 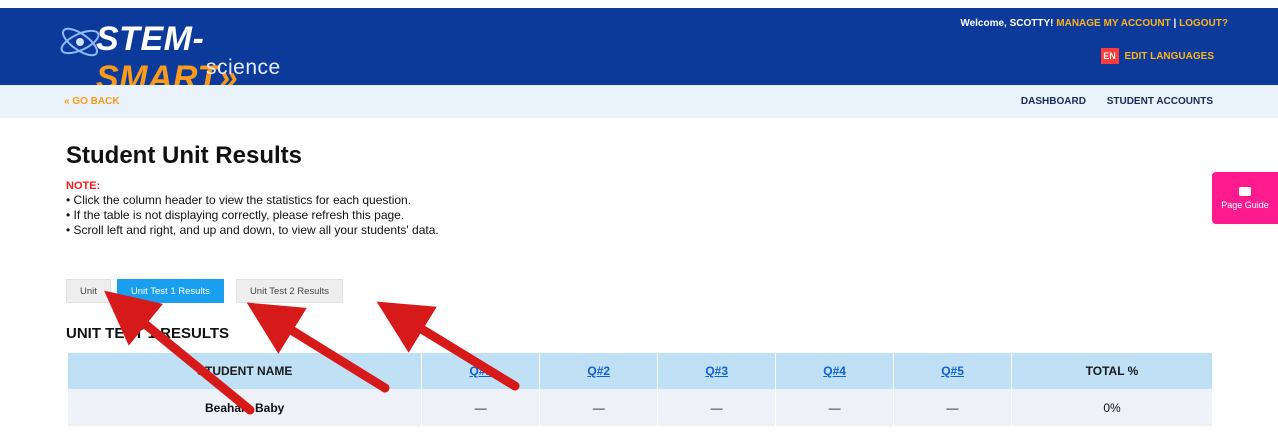 What do you see at coordinates (184, 155) in the screenshot?
I see `page-title: Student Unit Results` at bounding box center [184, 155].